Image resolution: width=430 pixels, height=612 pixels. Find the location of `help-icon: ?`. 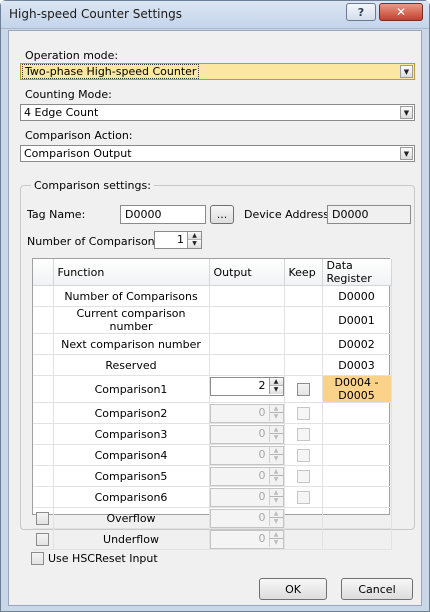

help-icon: ? is located at coordinates (361, 12).